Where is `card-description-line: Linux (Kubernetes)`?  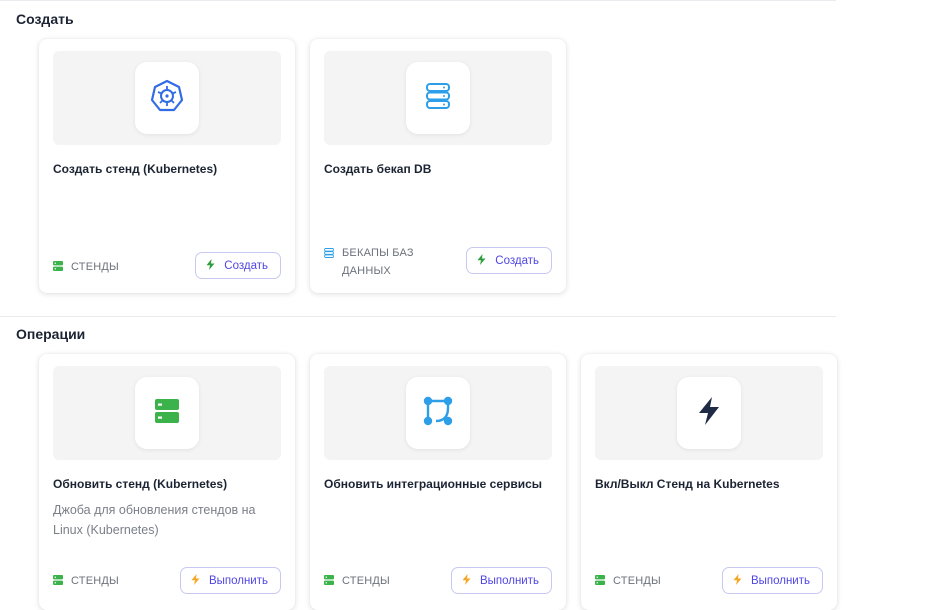 card-description-line: Linux (Kubernetes) is located at coordinates (106, 530).